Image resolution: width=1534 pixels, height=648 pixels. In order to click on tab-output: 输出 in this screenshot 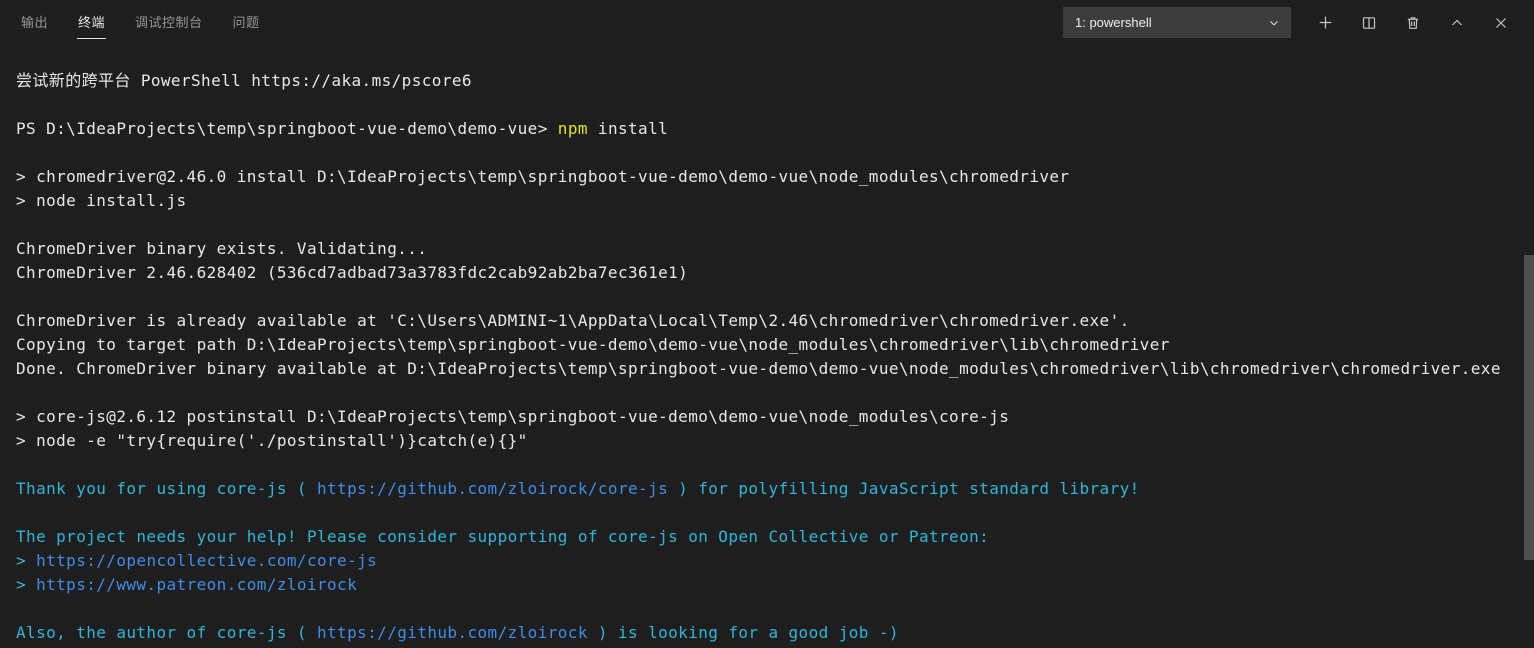, I will do `click(34, 22)`.